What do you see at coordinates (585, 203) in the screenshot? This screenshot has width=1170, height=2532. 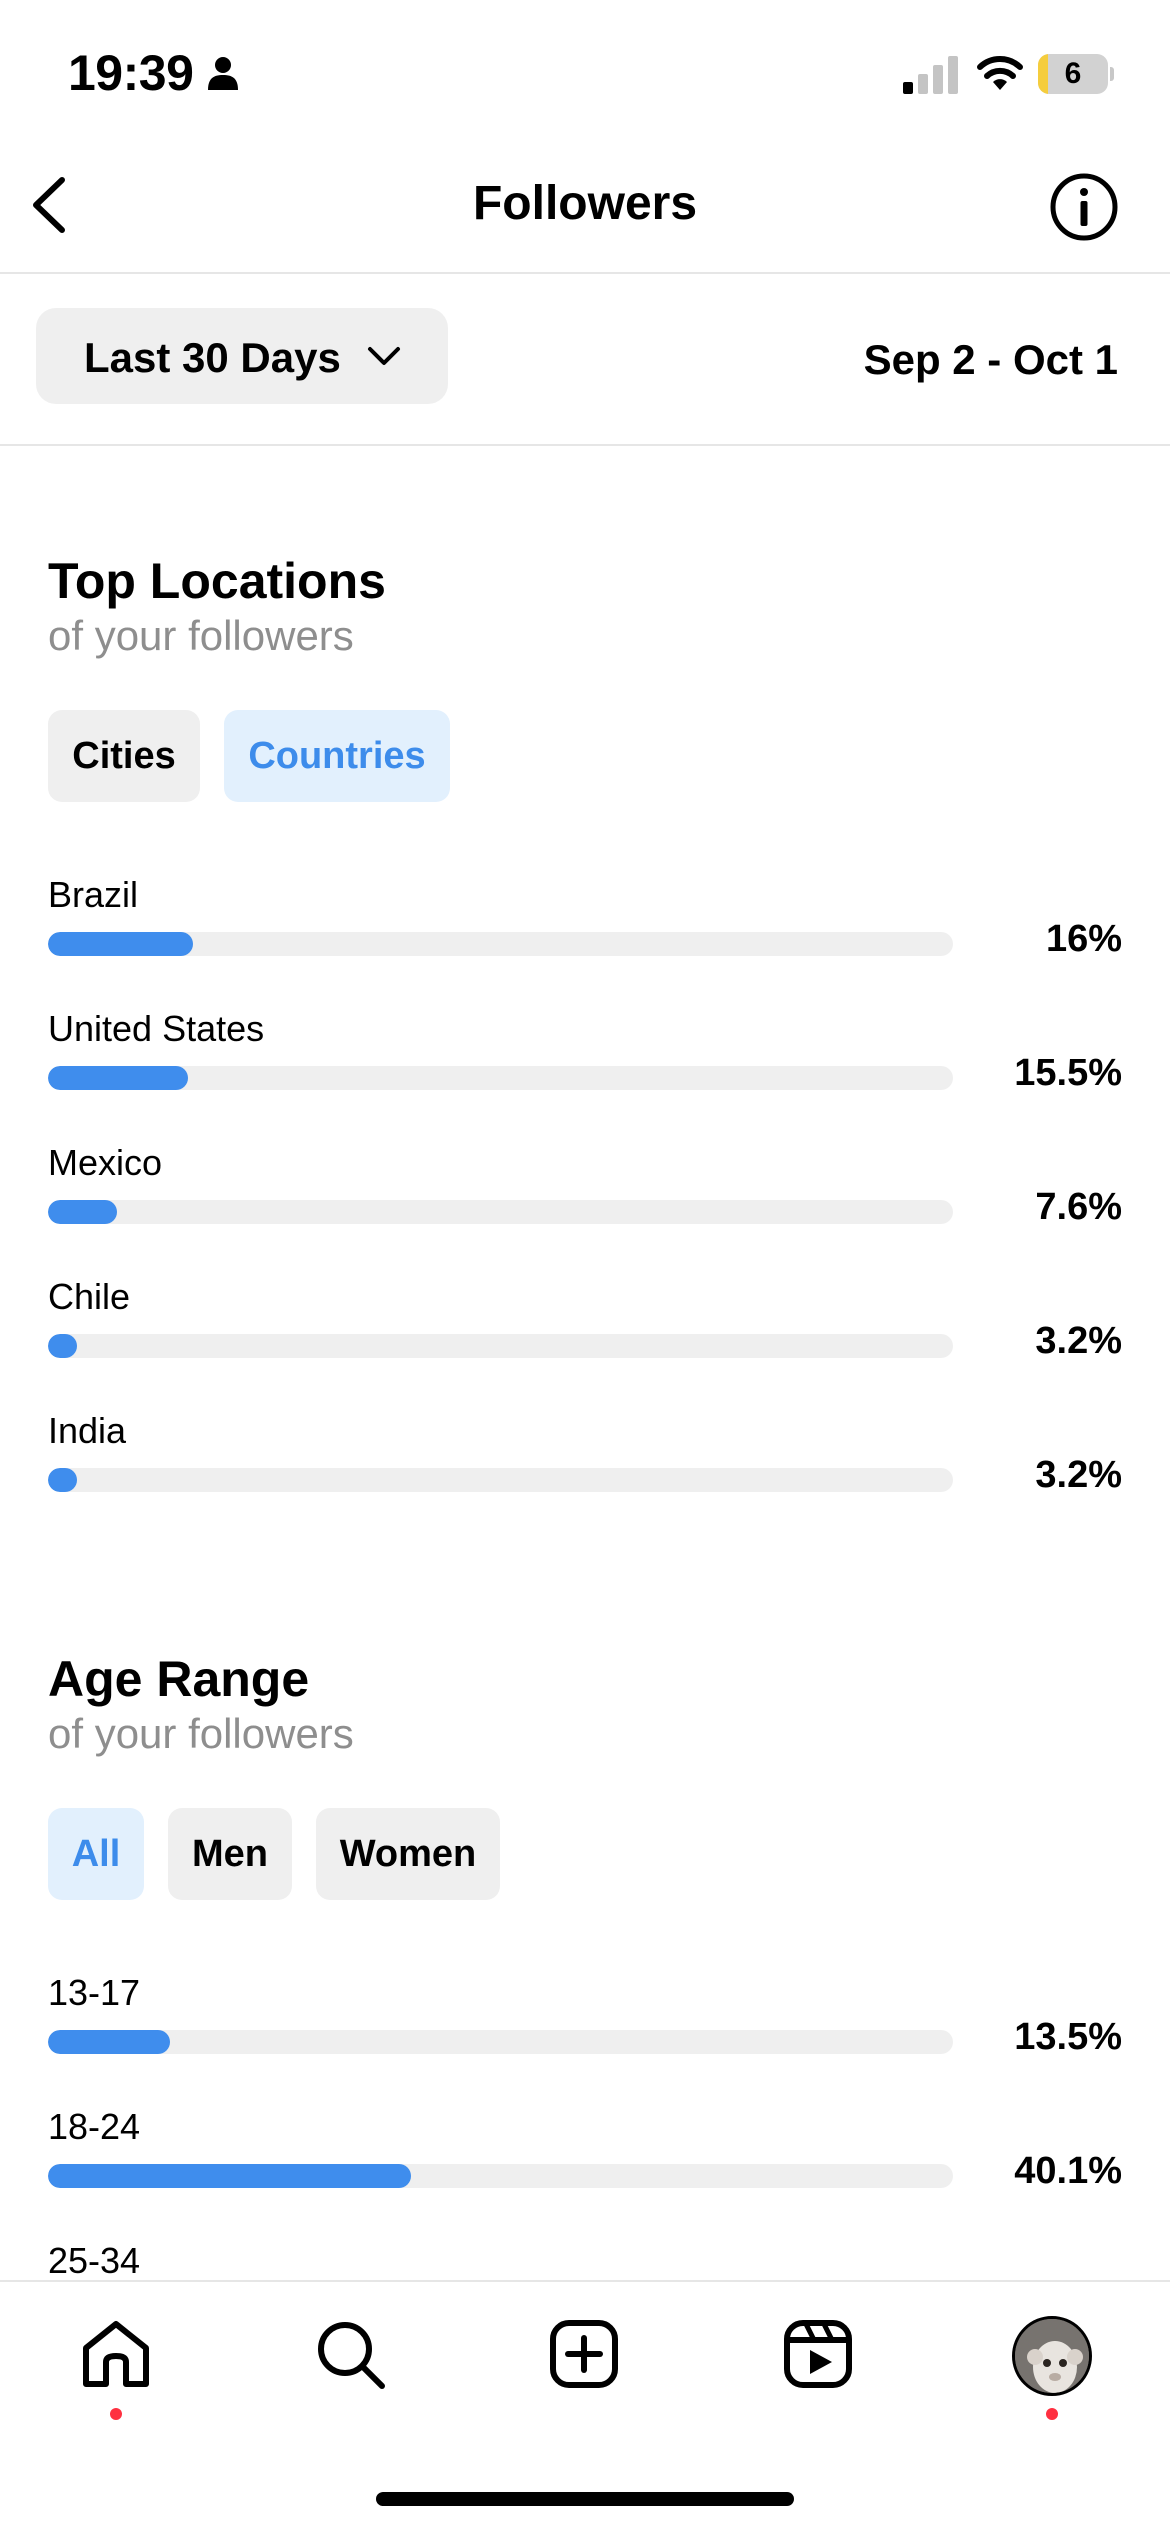 I see `page-title: Followers` at bounding box center [585, 203].